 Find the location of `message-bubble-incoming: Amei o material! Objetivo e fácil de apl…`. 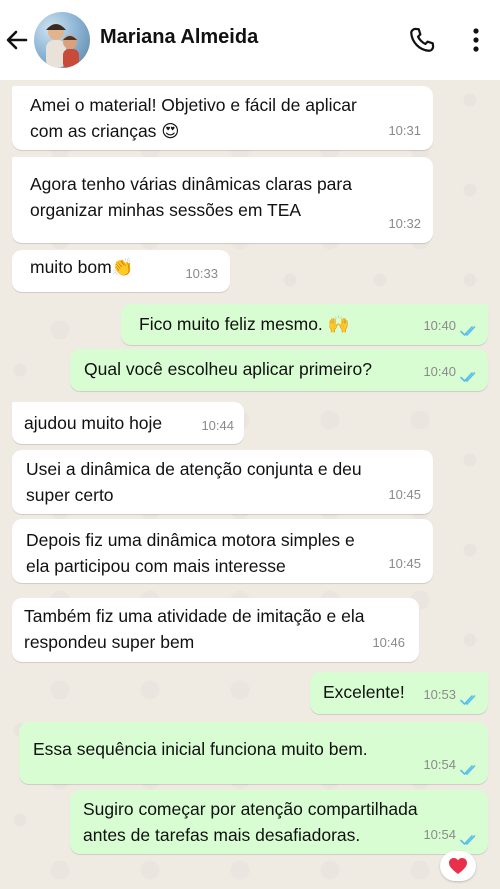

message-bubble-incoming: Amei o material! Objetivo e fácil de apl… is located at coordinates (222, 118).